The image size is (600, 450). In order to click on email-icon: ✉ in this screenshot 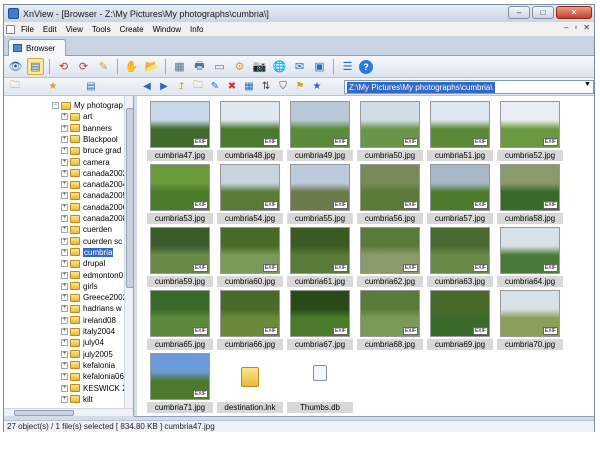, I will do `click(299, 66)`.